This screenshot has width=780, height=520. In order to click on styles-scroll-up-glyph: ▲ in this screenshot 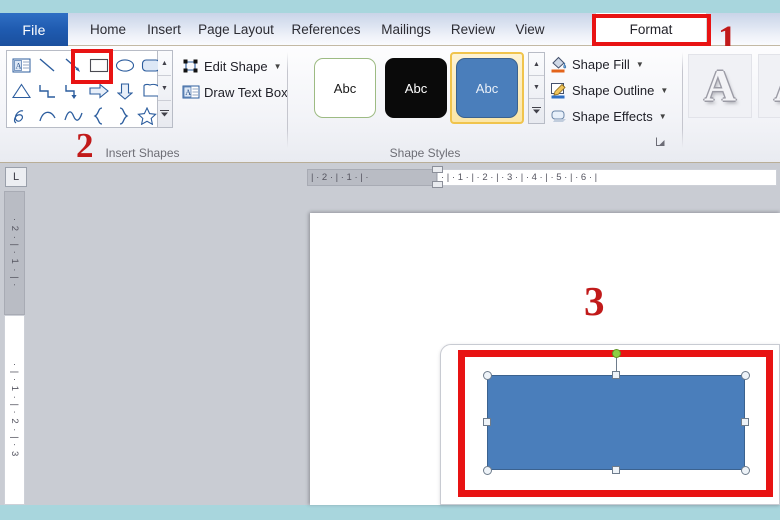, I will do `click(536, 64)`.